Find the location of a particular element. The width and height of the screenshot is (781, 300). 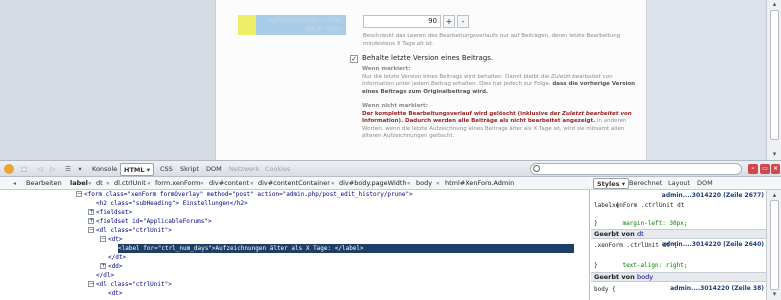

rule-2-source-link: admin....3014220 (Zeile 2640) is located at coordinates (713, 244).